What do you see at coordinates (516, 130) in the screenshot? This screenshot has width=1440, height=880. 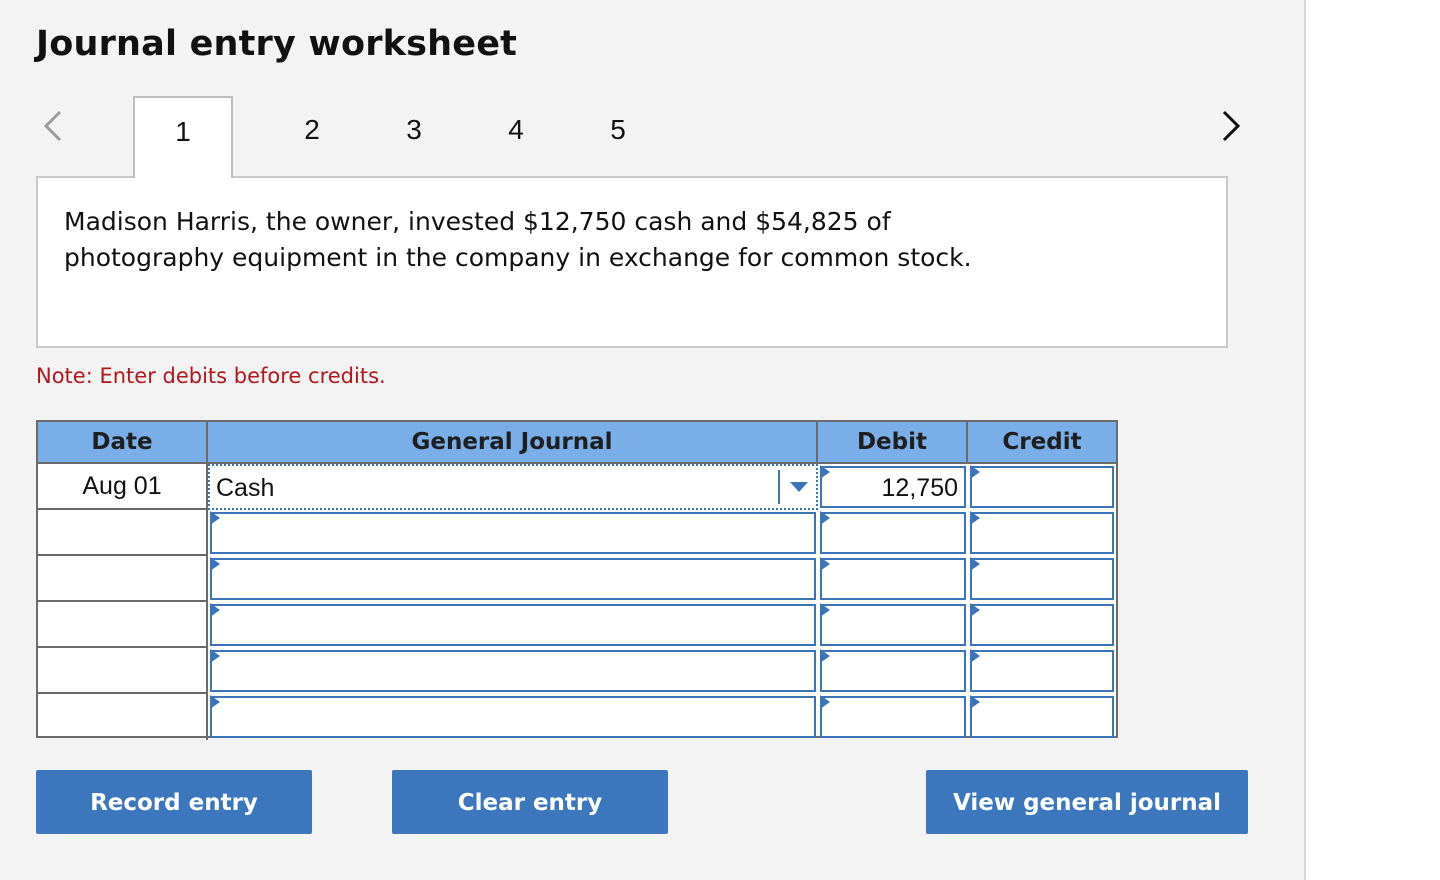 I see `tab-4: 4` at bounding box center [516, 130].